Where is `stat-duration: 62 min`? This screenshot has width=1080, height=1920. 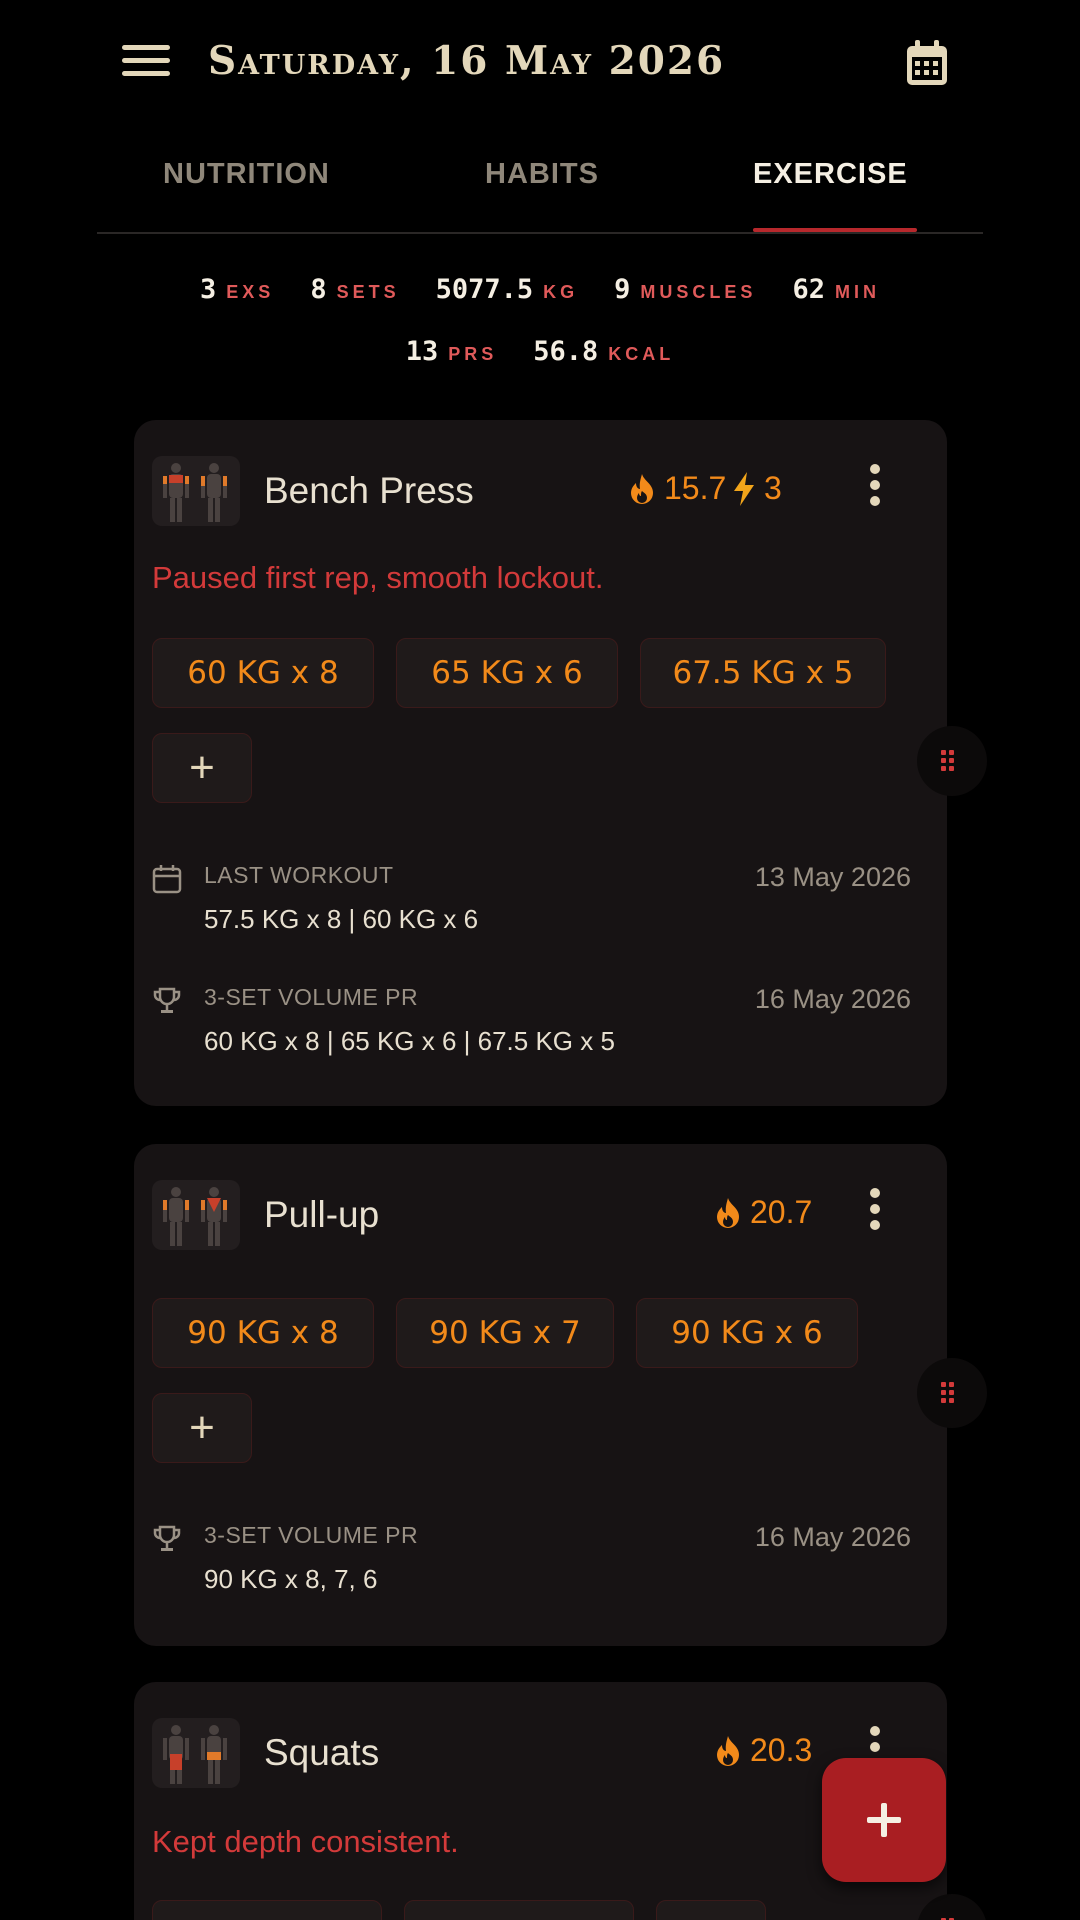
stat-duration: 62 min is located at coordinates (836, 289).